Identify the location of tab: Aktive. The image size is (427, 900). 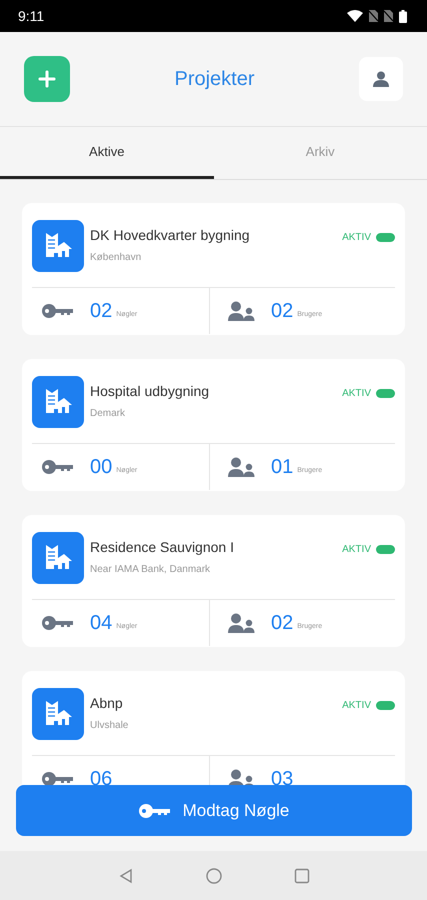
(107, 153).